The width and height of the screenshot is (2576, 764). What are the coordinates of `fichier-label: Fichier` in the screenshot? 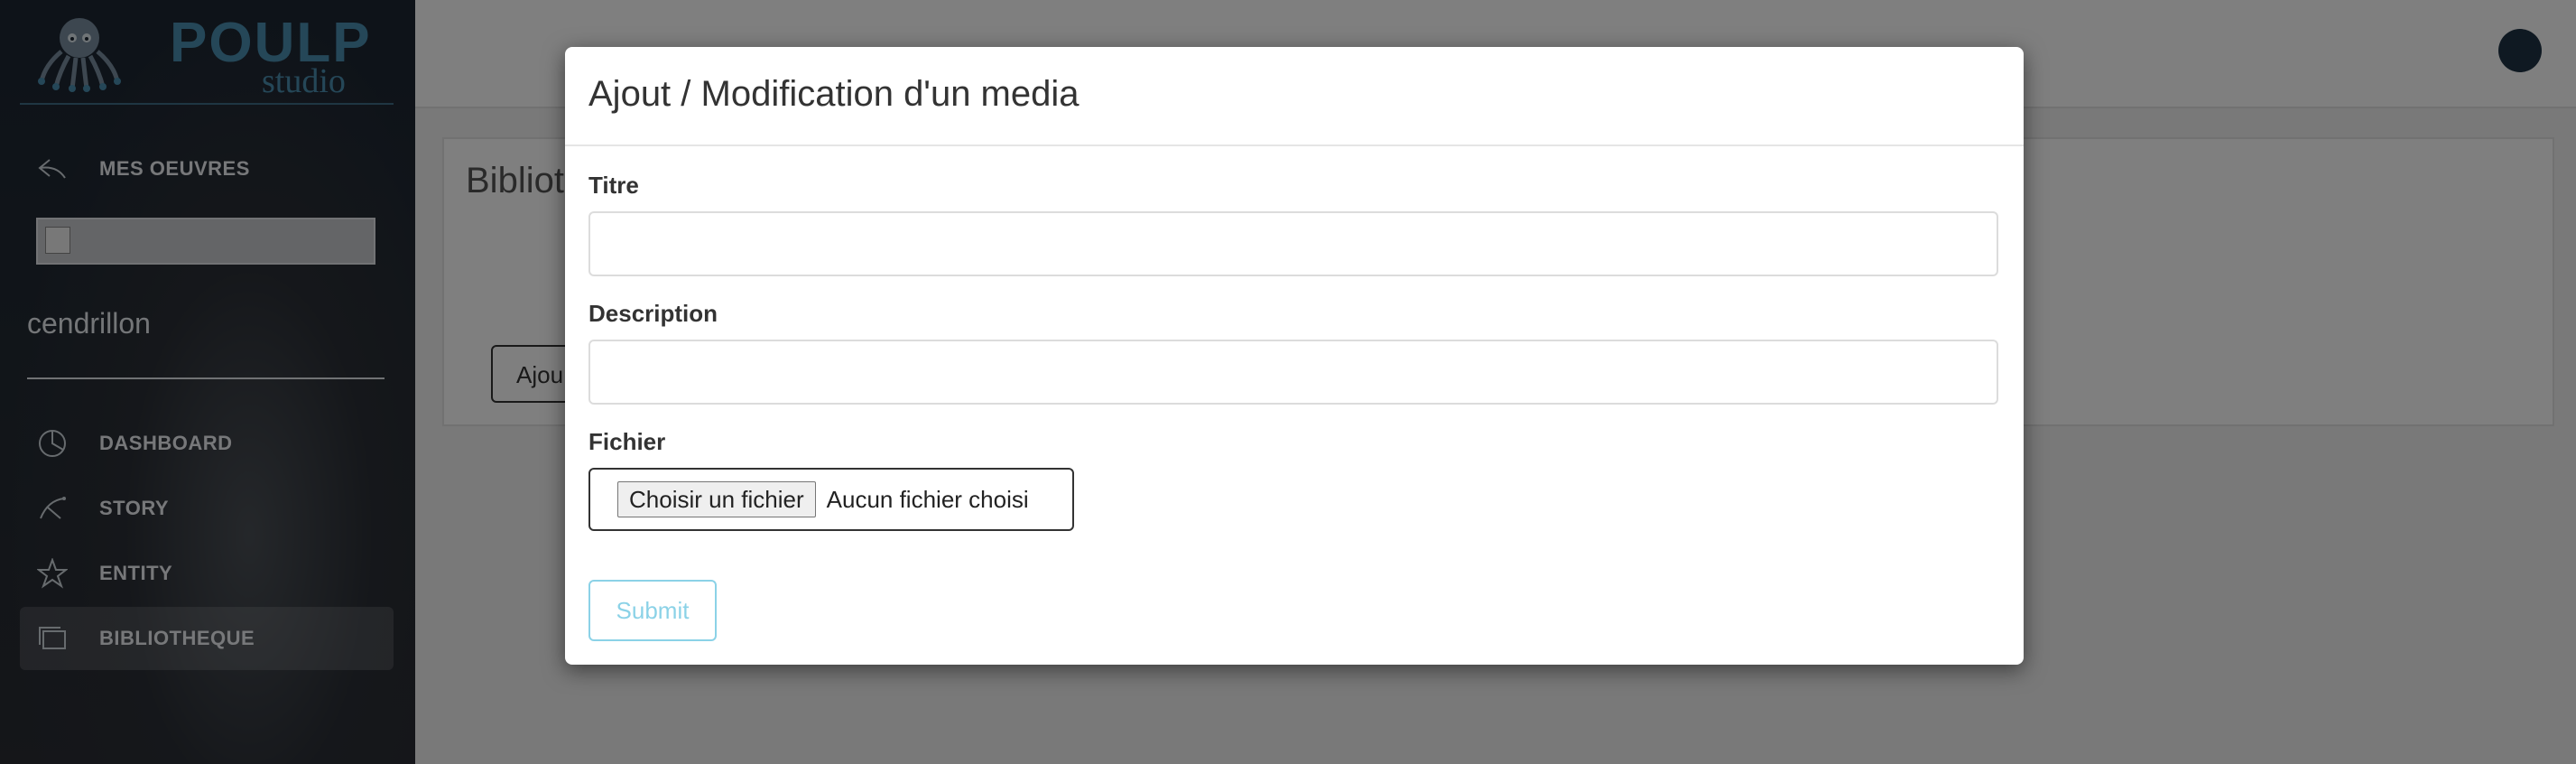 It's located at (627, 441).